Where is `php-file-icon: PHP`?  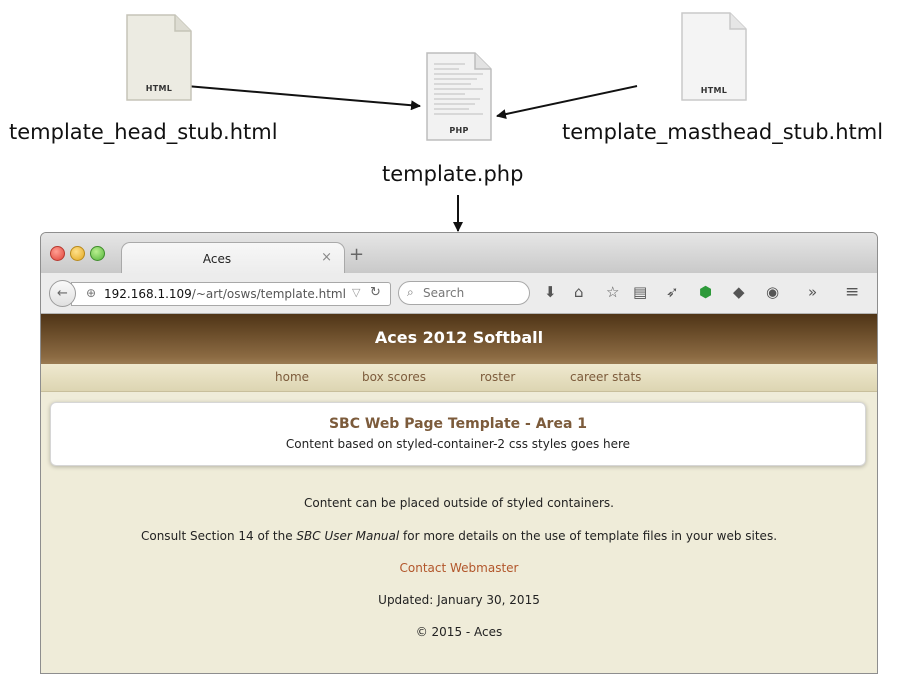
php-file-icon: PHP is located at coordinates (459, 97).